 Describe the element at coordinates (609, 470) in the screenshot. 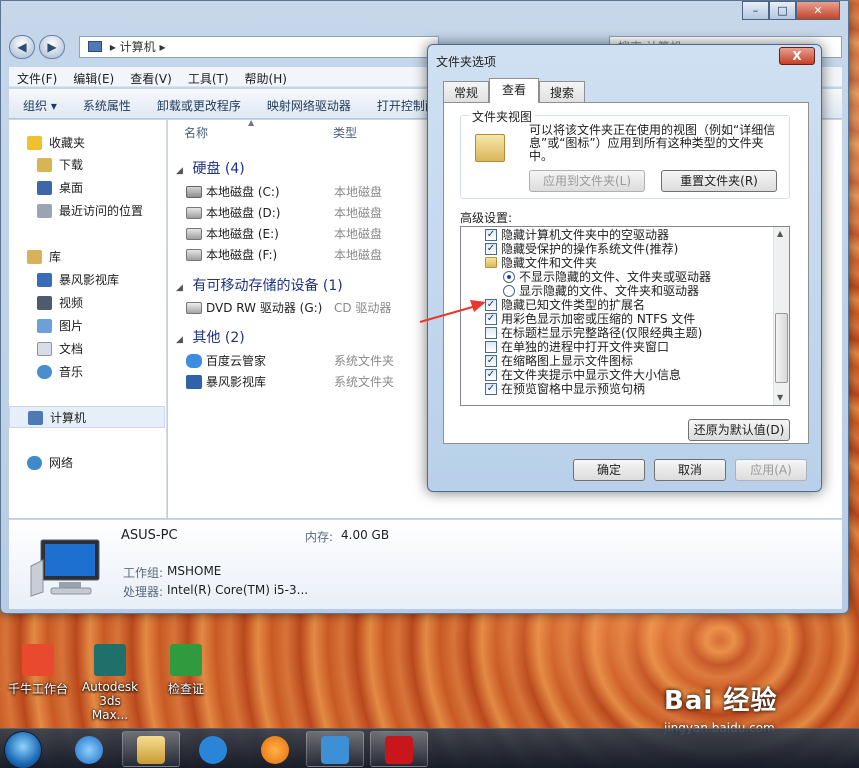

I see `ok-button: 确定` at that location.